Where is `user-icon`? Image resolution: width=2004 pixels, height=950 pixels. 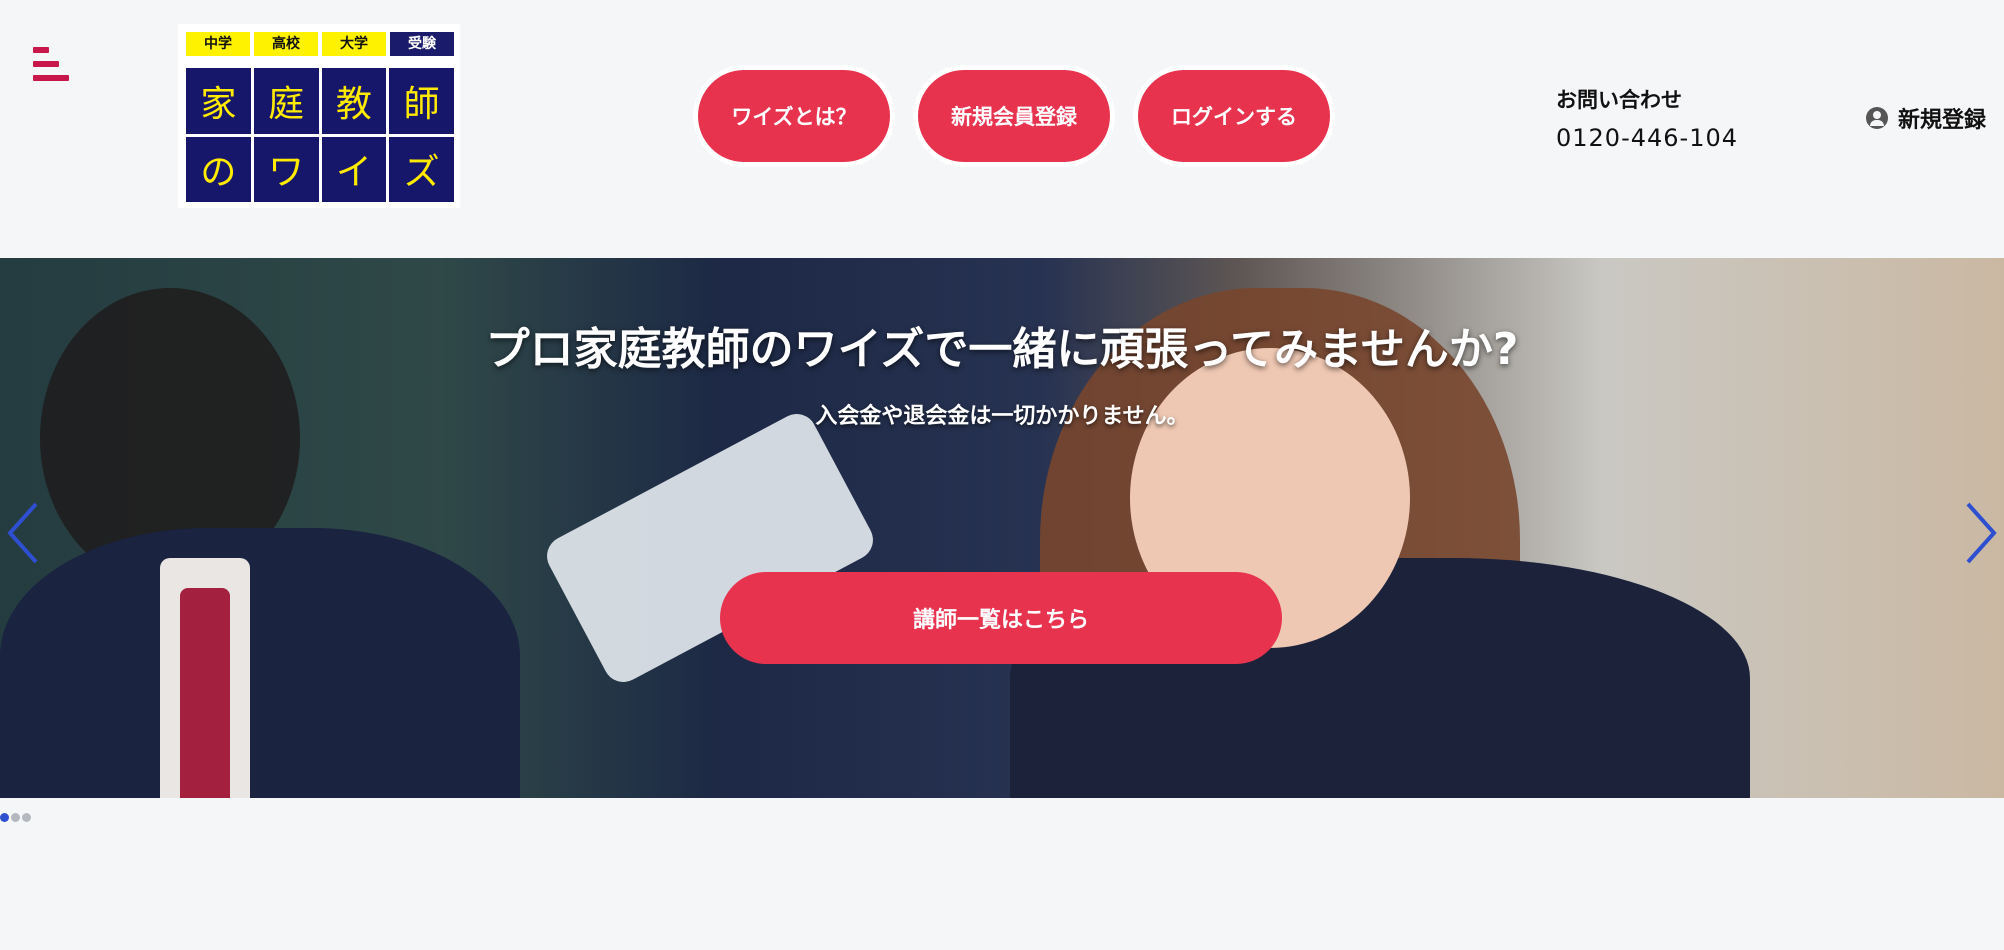 user-icon is located at coordinates (1877, 118).